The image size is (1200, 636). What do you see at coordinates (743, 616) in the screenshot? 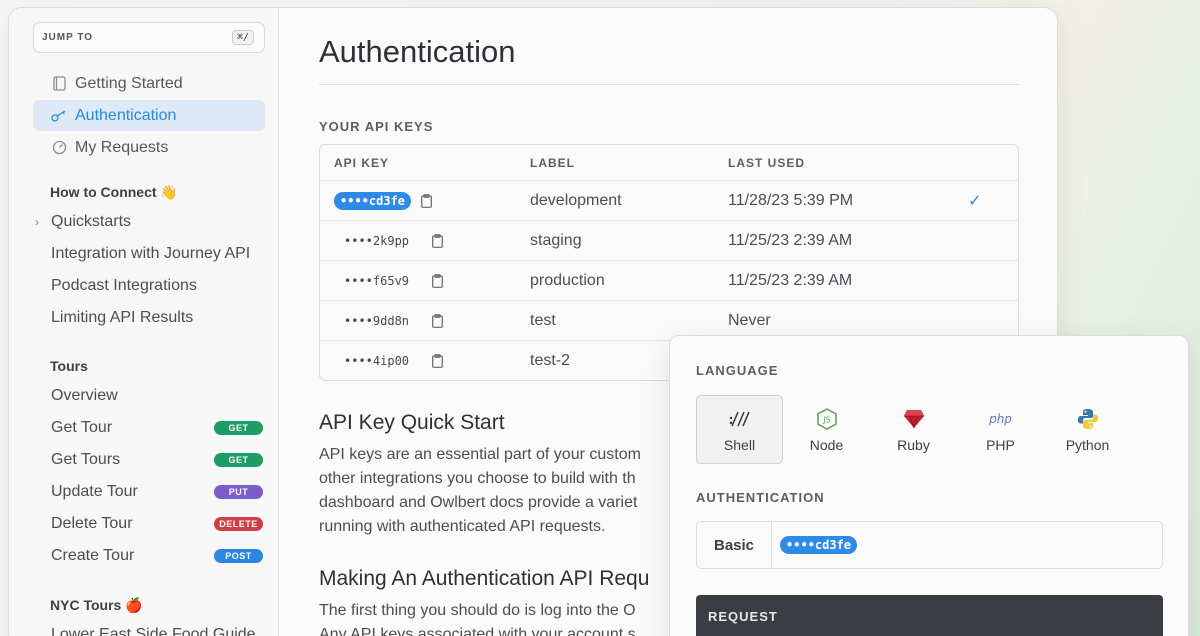
I see `request-heading: REQUEST` at bounding box center [743, 616].